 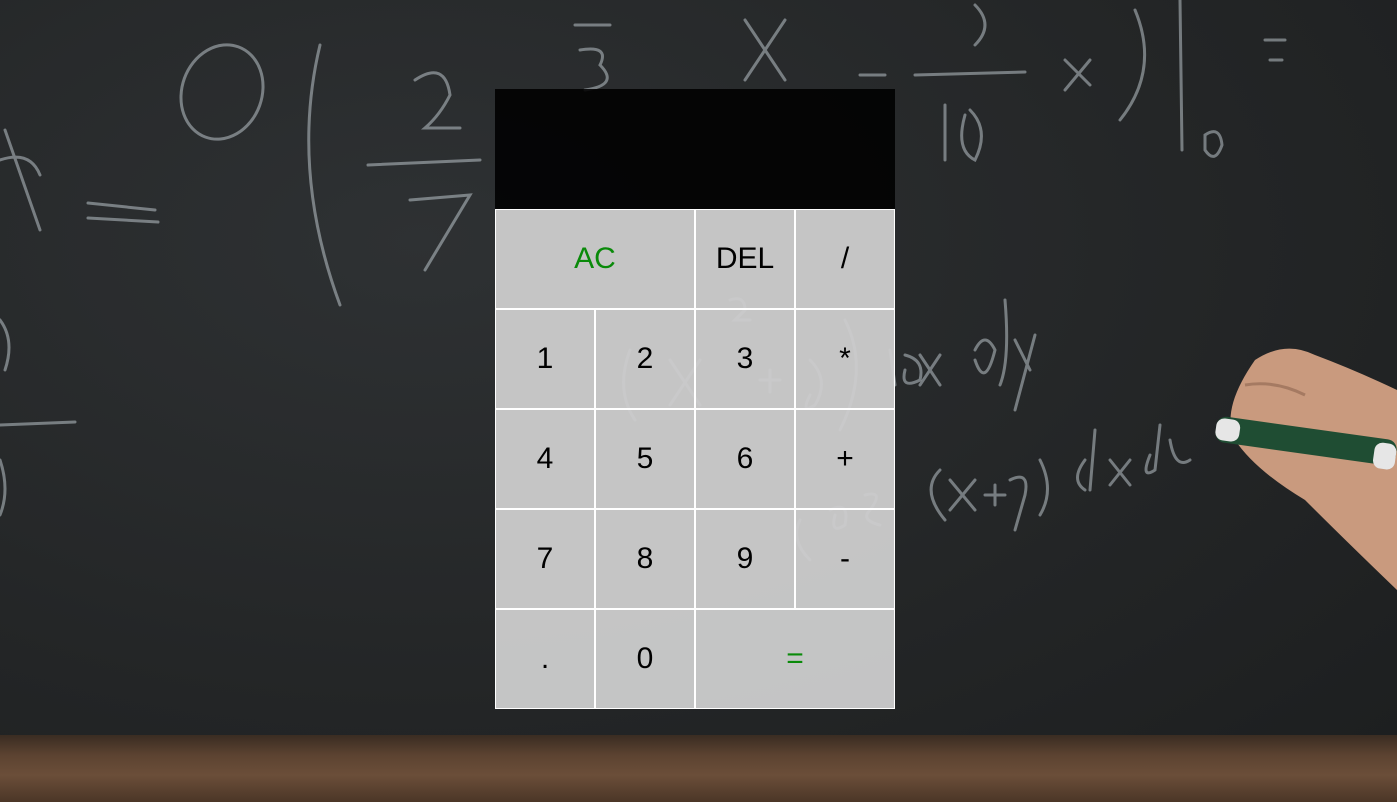 I want to click on digit-2-button: 2, so click(x=645, y=359).